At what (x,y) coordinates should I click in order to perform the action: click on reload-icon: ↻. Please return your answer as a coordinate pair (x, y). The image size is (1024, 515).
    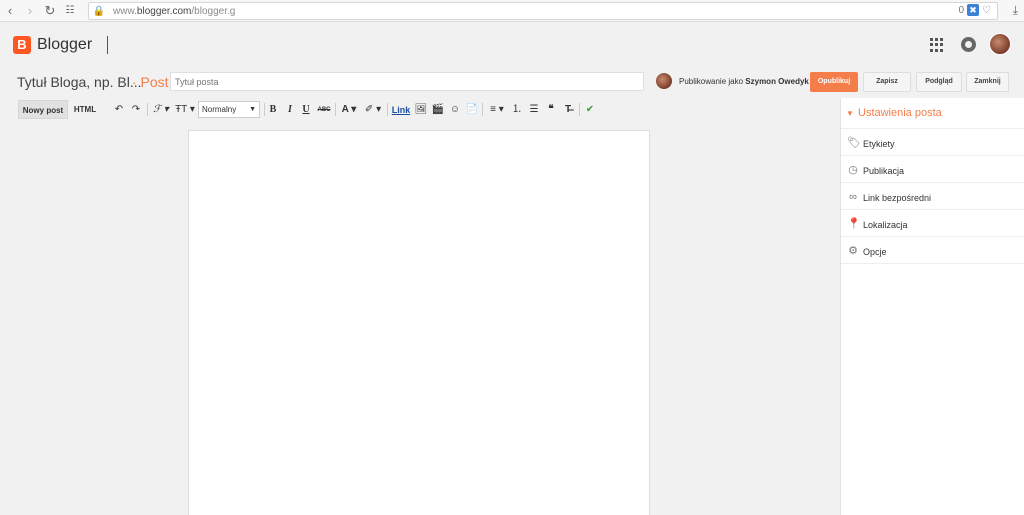
    Looking at the image, I should click on (50, 11).